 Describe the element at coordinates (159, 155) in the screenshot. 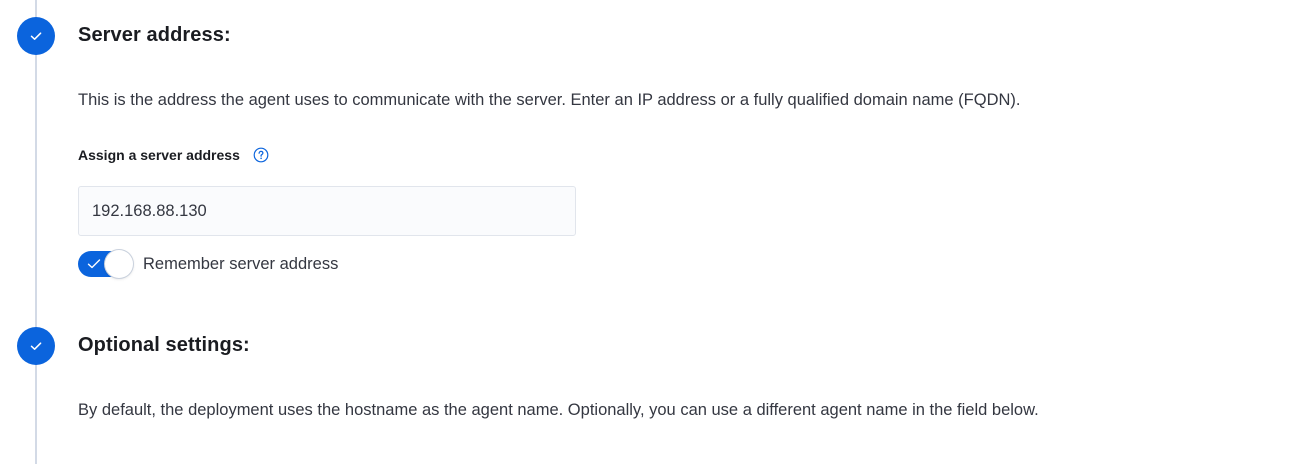

I see `server-address-label: Assign a server address` at that location.